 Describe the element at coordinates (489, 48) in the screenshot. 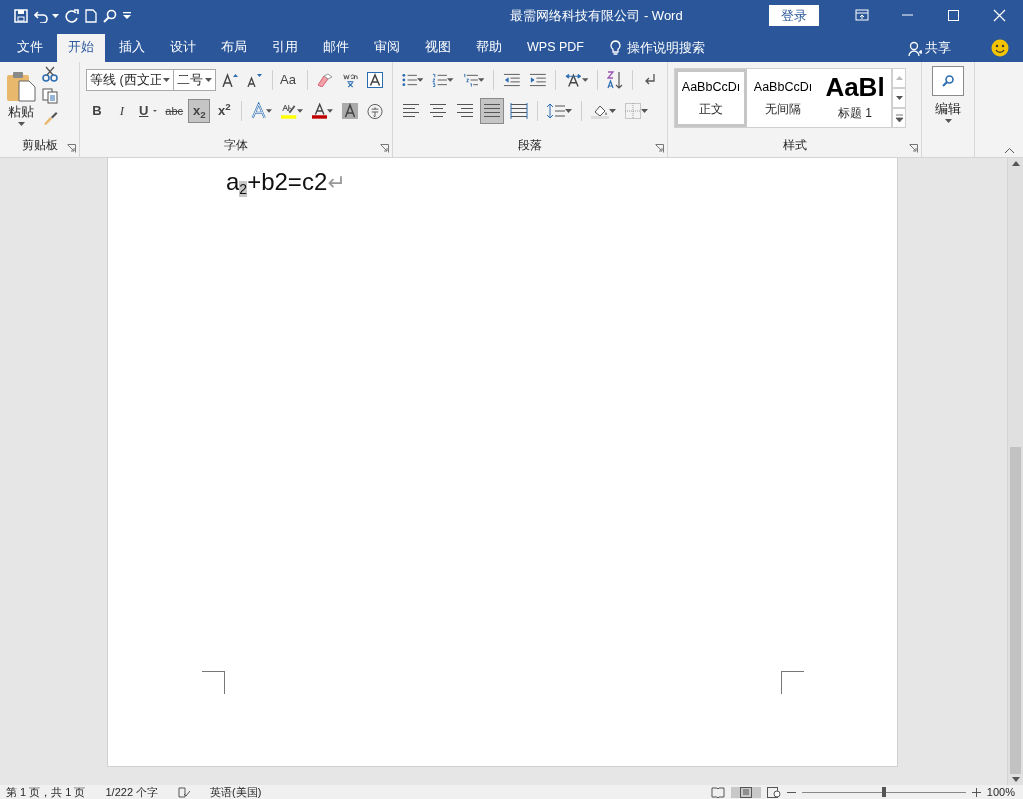

I see `ribbon-tab: 帮助` at that location.